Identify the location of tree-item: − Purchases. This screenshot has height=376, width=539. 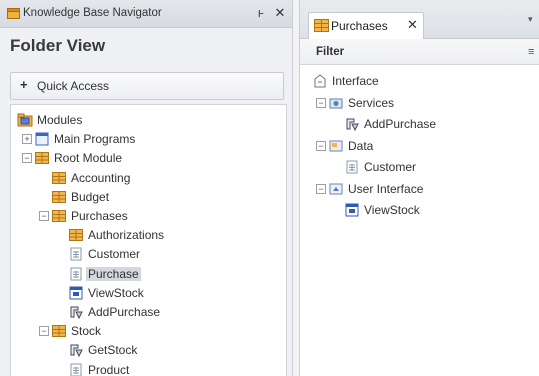
(147, 216).